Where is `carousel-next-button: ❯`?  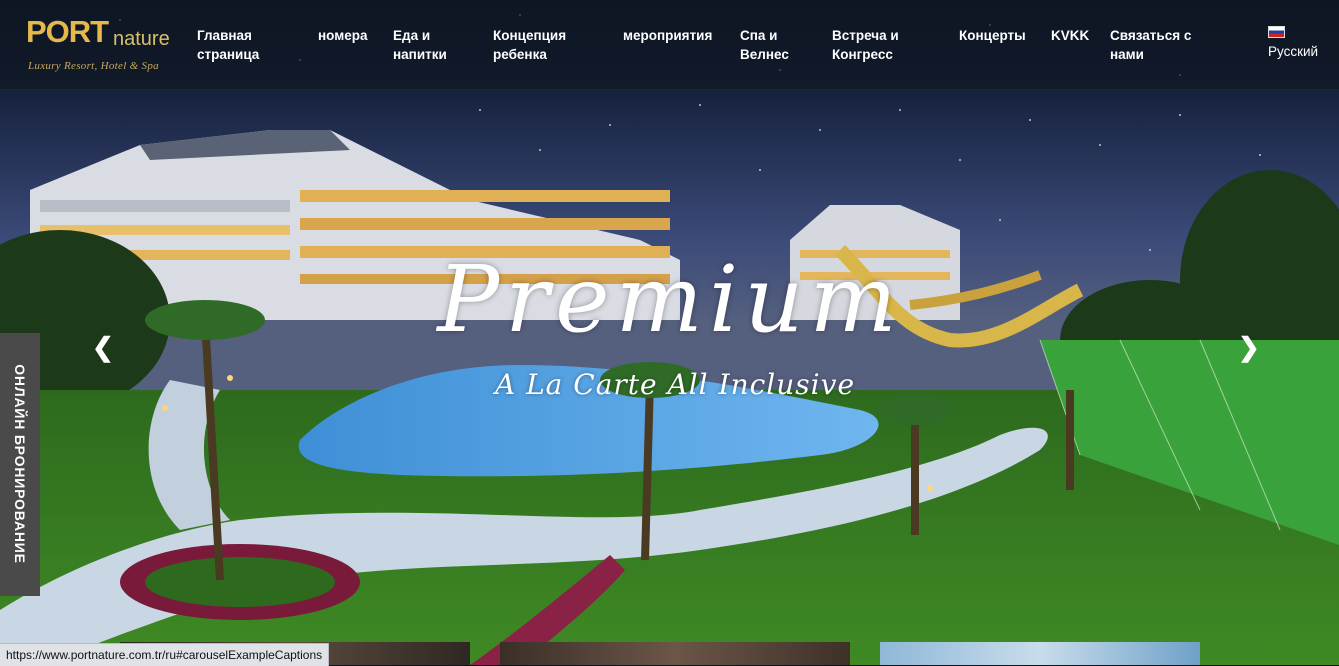 carousel-next-button: ❯ is located at coordinates (1249, 347).